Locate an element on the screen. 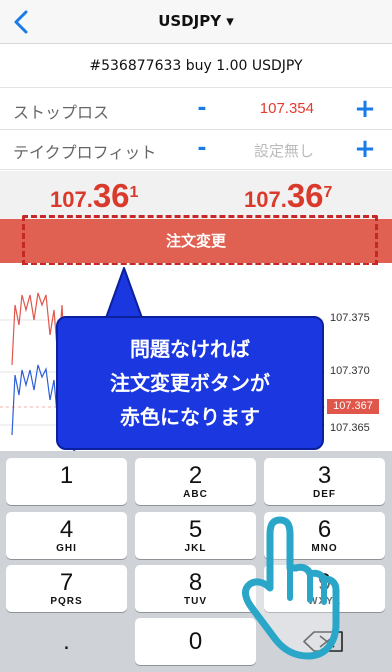 The image size is (392, 672). key-letters: PQRS is located at coordinates (66, 601).